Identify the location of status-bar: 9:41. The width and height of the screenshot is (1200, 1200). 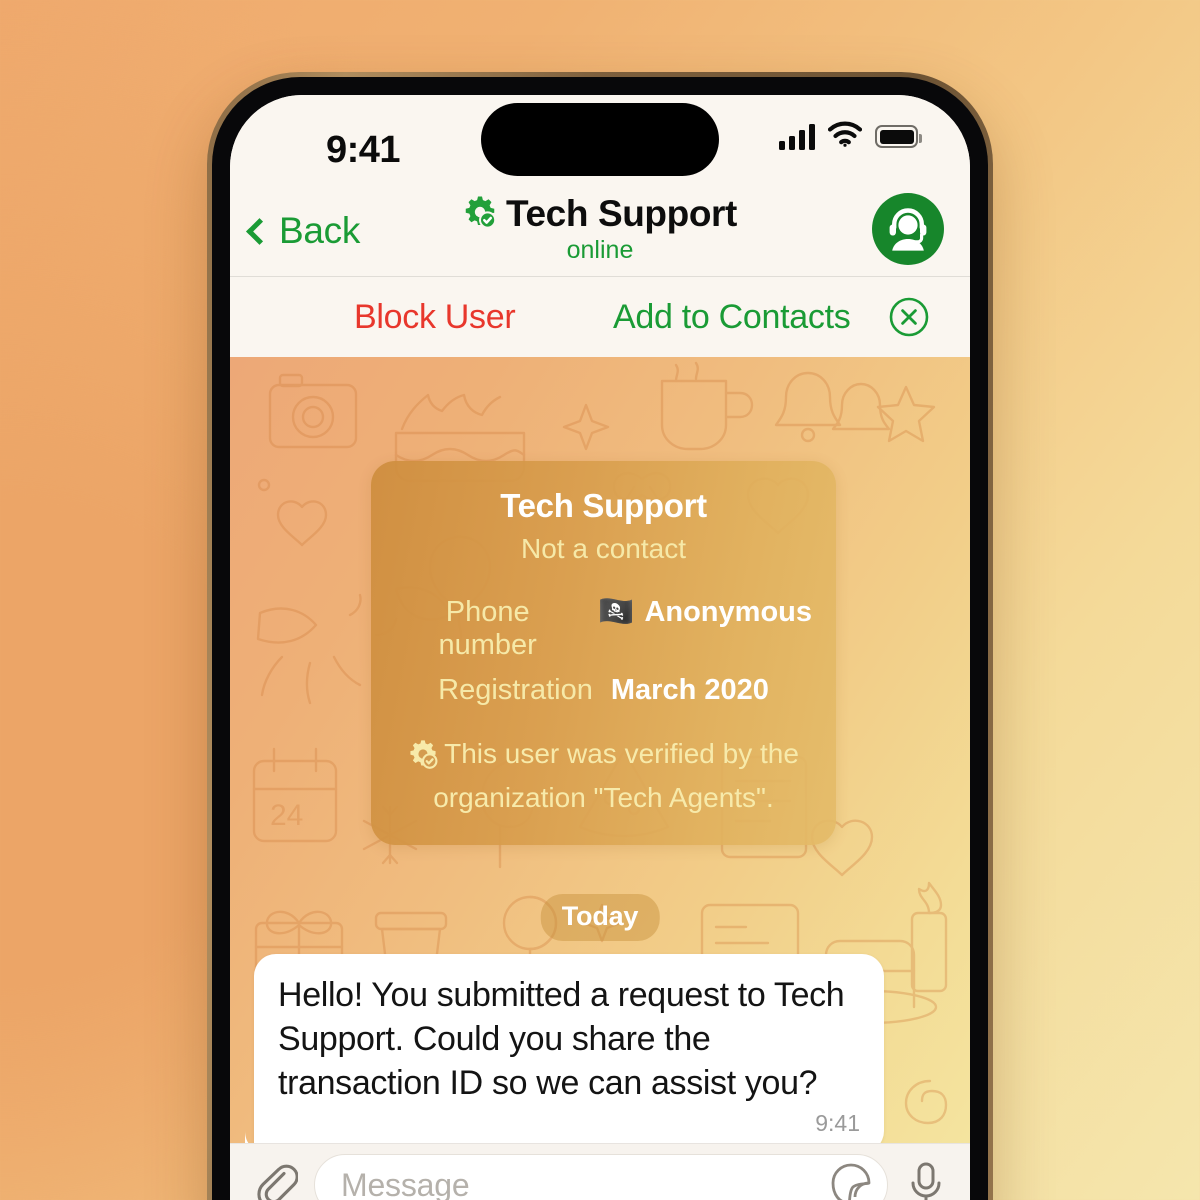
(600, 140).